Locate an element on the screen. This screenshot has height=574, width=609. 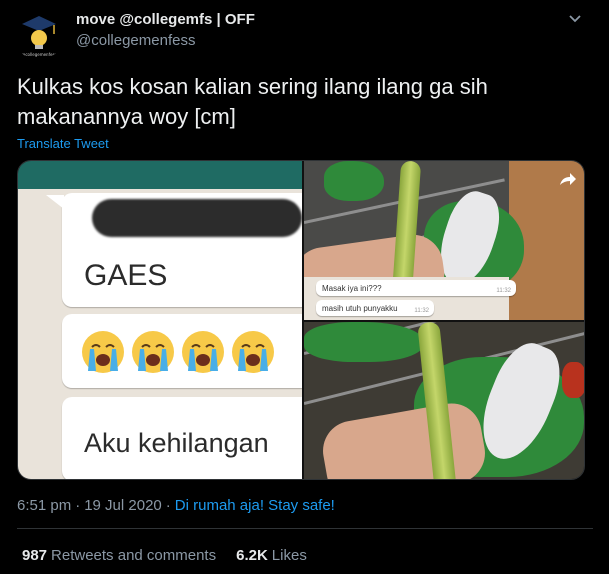
avatar: @collegemenfess is located at coordinates (39, 35).